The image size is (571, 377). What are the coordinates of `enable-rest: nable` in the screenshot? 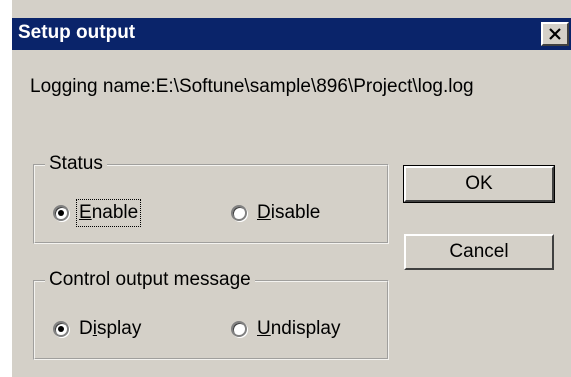 It's located at (115, 212).